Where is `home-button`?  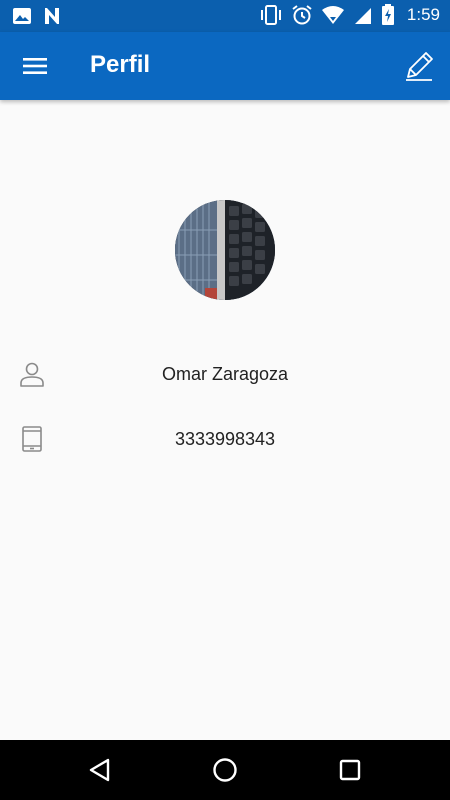
home-button is located at coordinates (225, 770).